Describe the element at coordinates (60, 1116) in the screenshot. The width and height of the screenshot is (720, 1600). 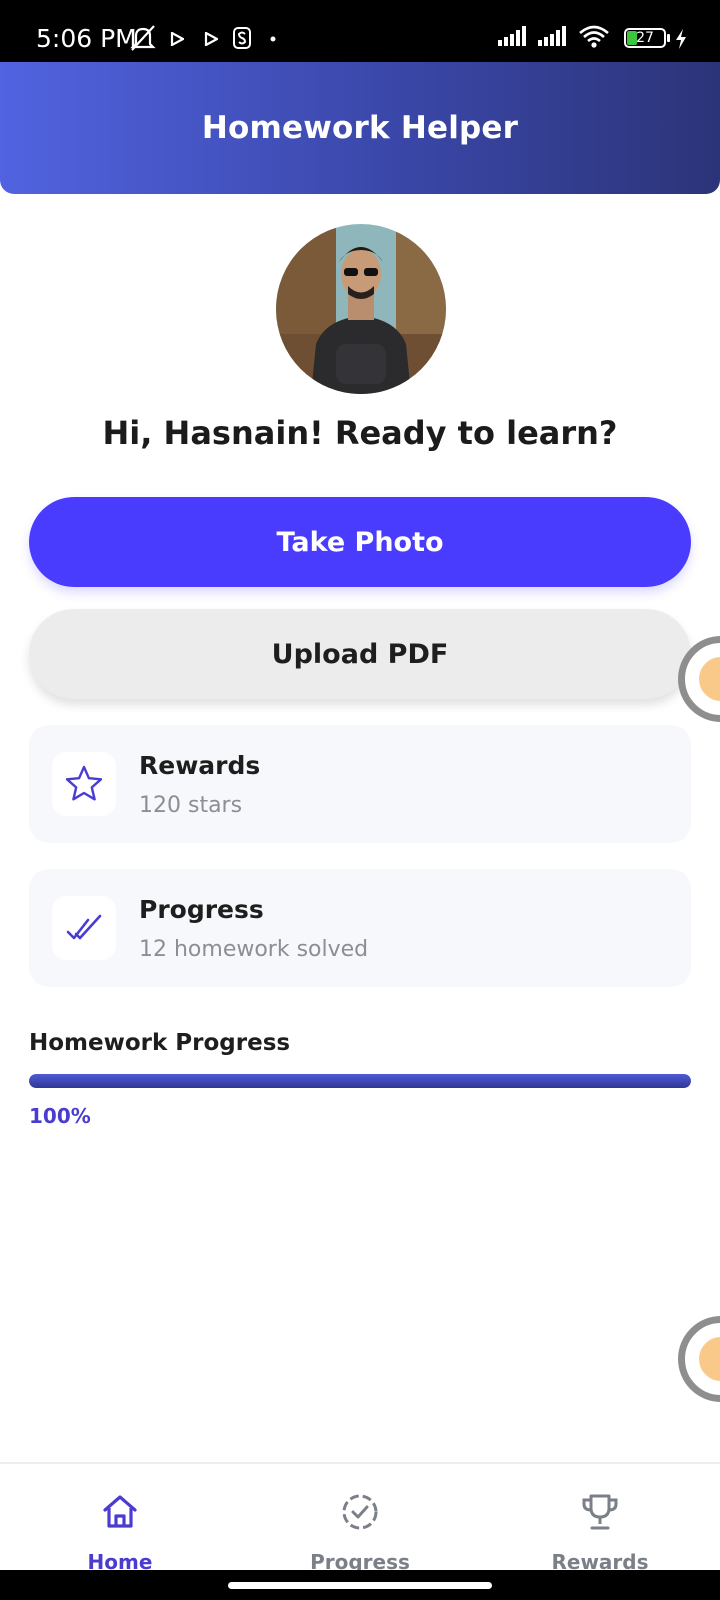
I see `homework-progress-percent: 100%` at that location.